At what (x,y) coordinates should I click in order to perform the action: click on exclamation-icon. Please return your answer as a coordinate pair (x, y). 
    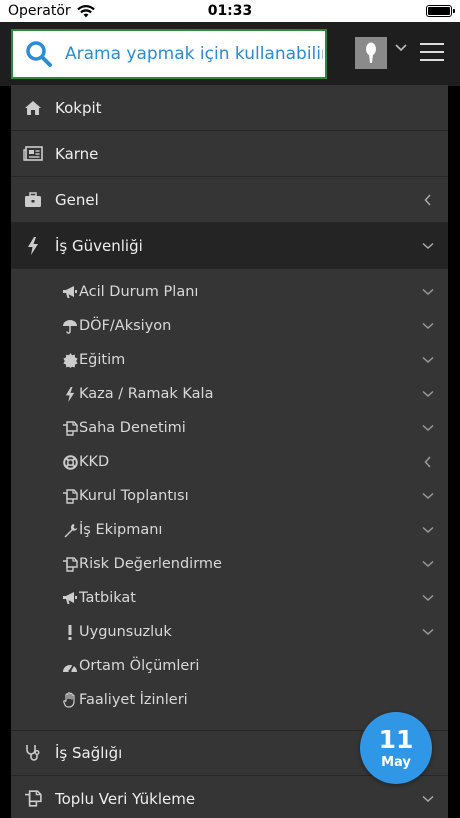
    Looking at the image, I should click on (70, 632).